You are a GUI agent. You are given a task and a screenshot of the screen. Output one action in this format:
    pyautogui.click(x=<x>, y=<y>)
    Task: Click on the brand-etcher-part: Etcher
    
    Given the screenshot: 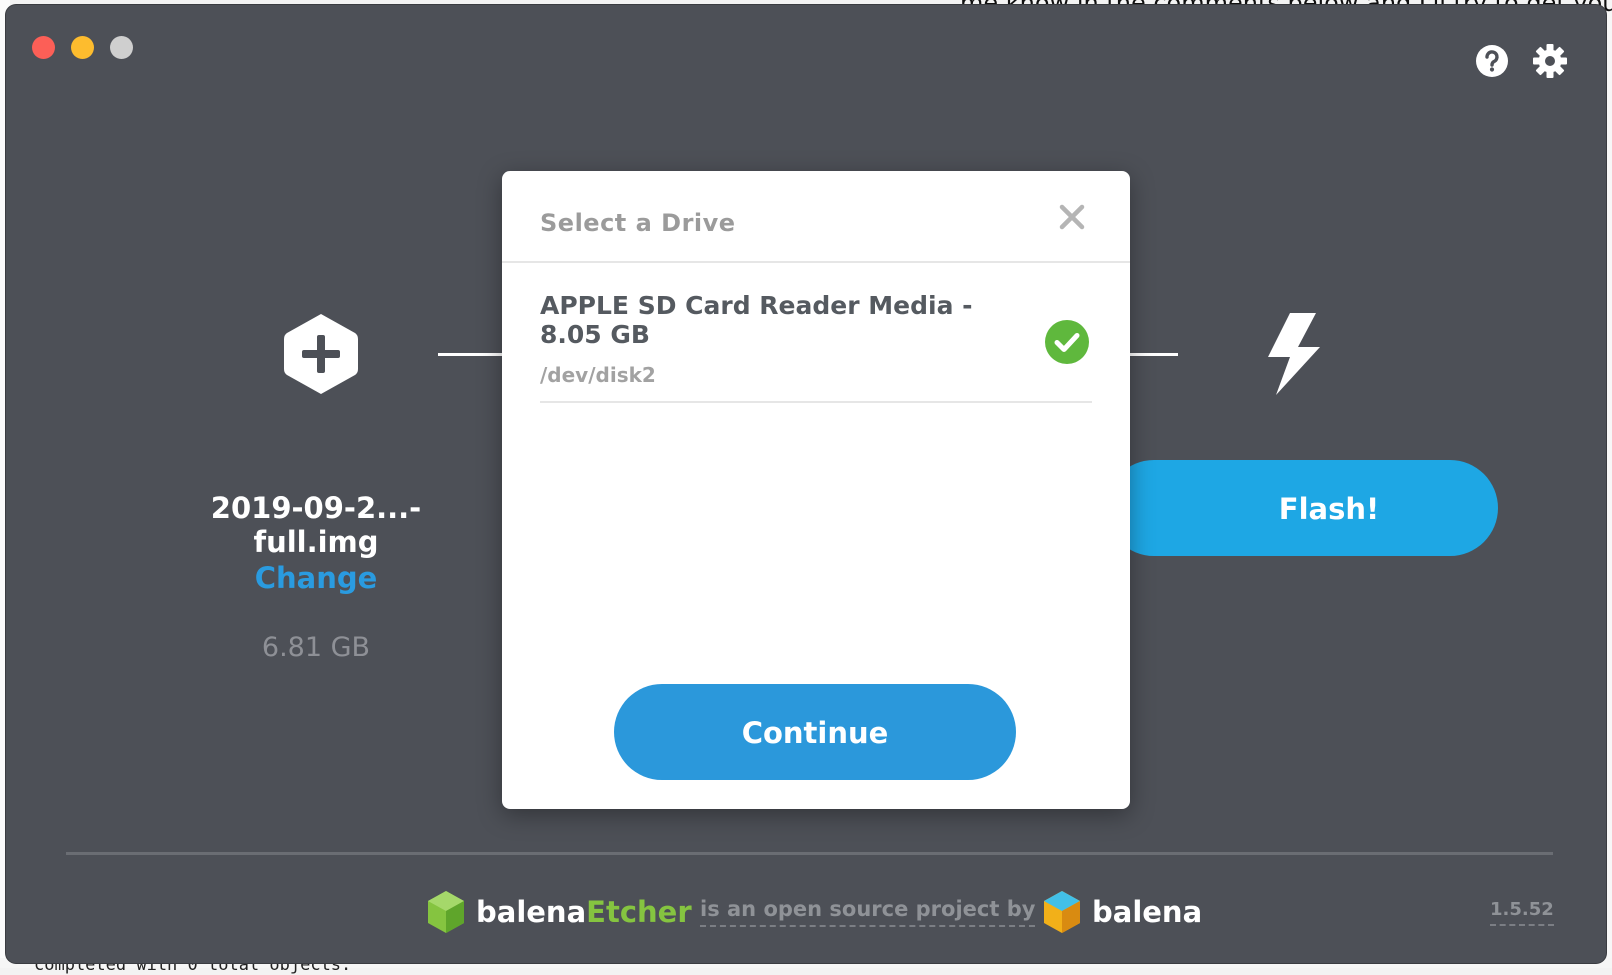 What is the action you would take?
    pyautogui.click(x=639, y=912)
    